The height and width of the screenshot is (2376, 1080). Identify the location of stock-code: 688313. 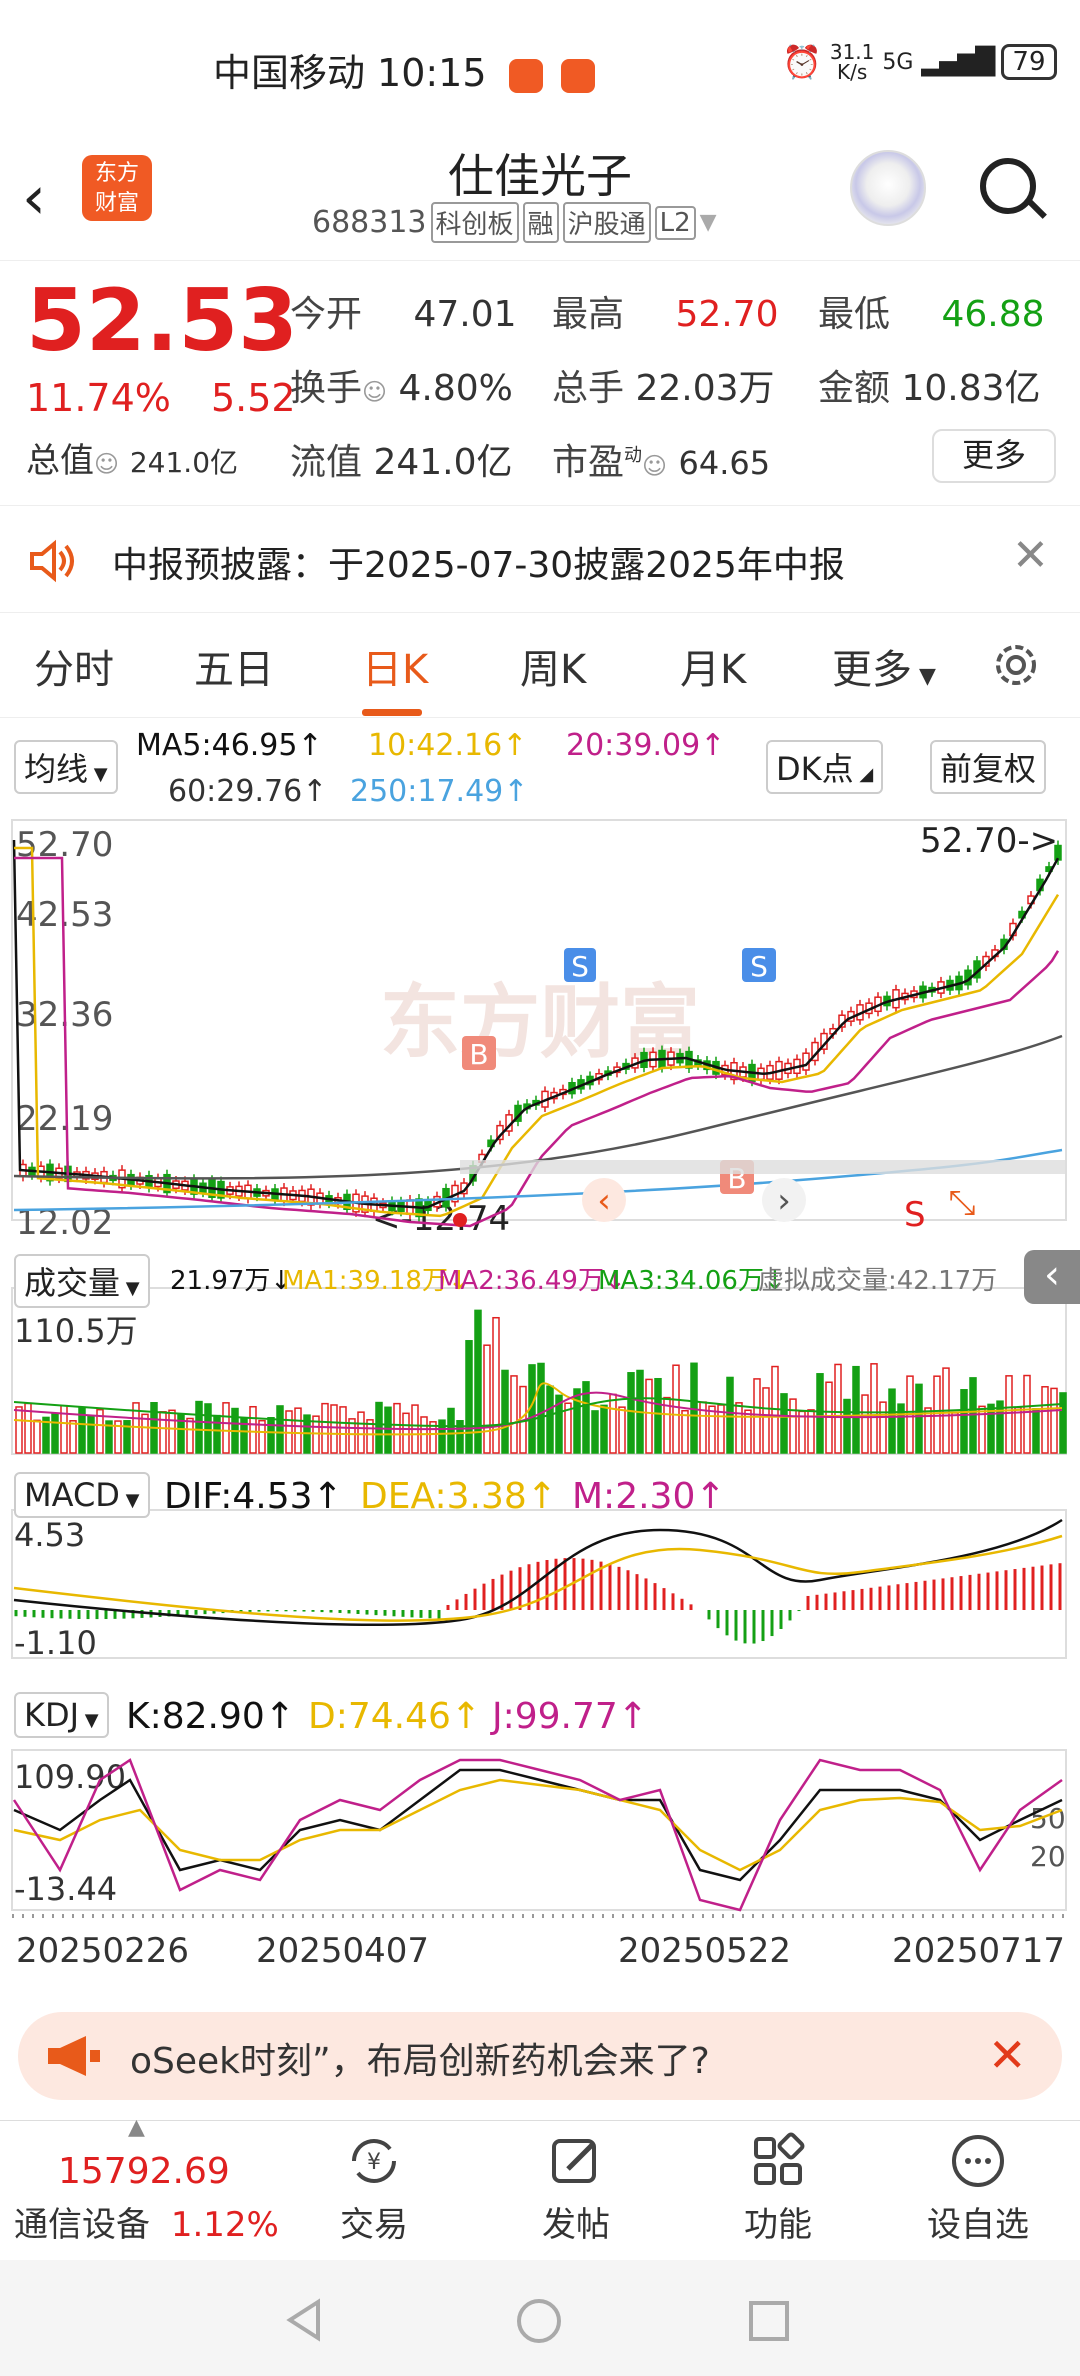
(369, 222).